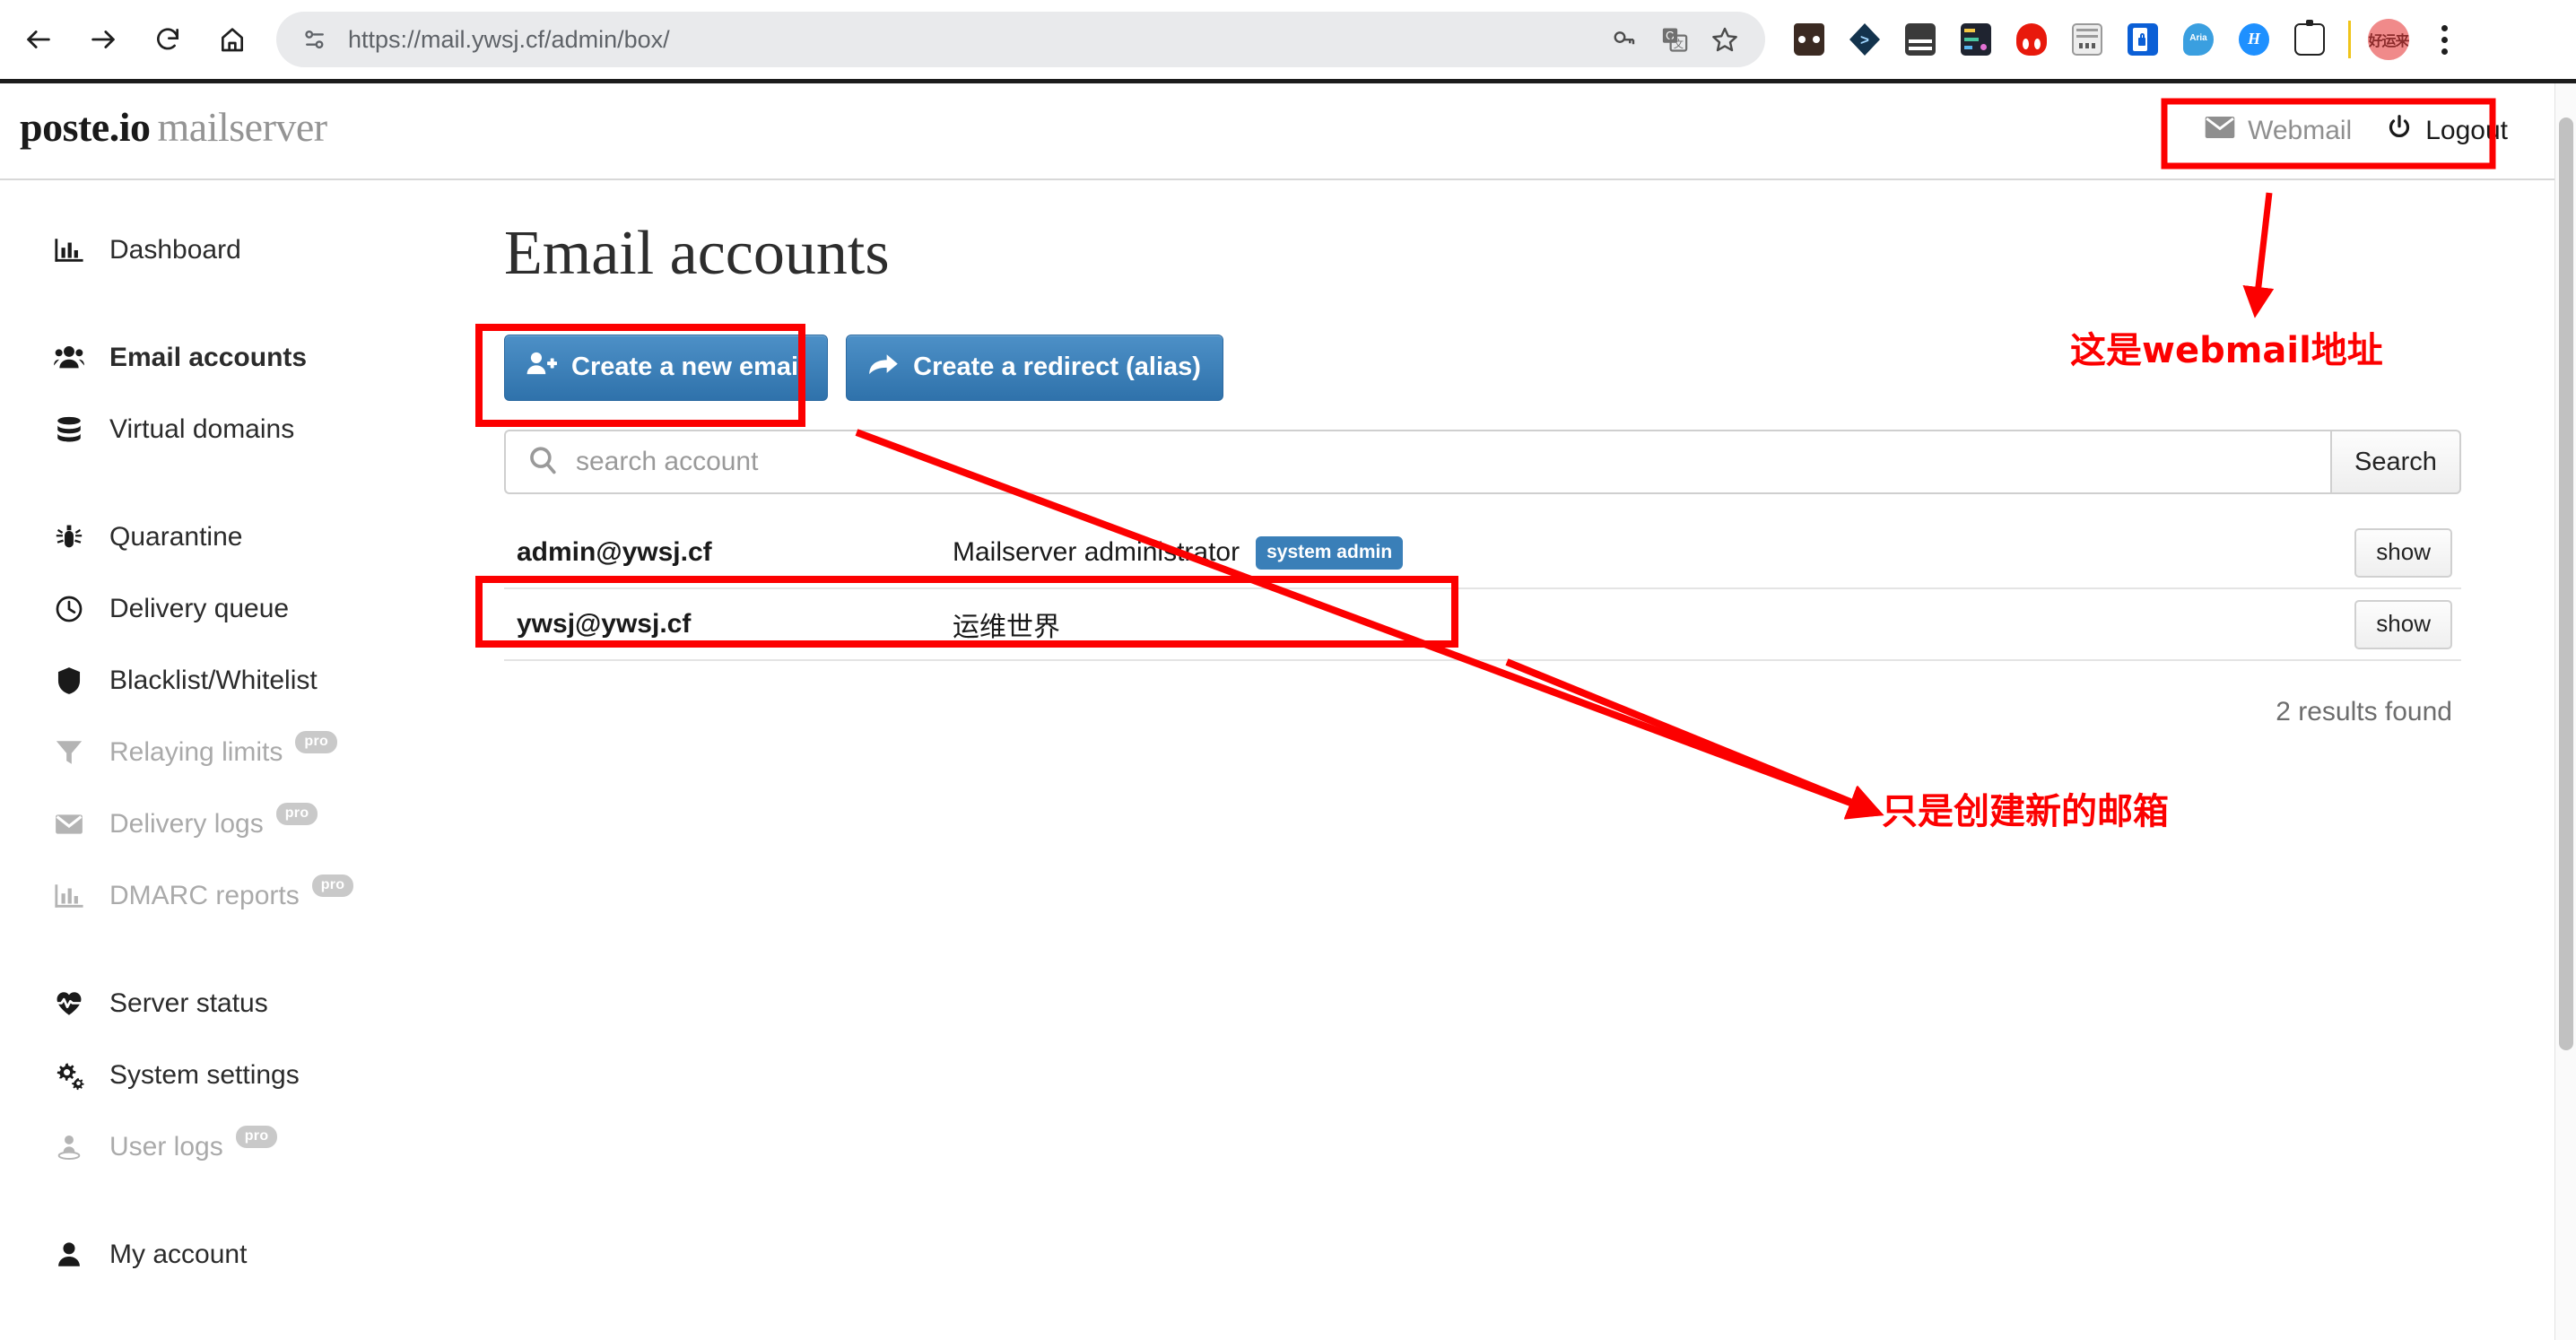  Describe the element at coordinates (2143, 39) in the screenshot. I see `extension-lastpass-icon` at that location.